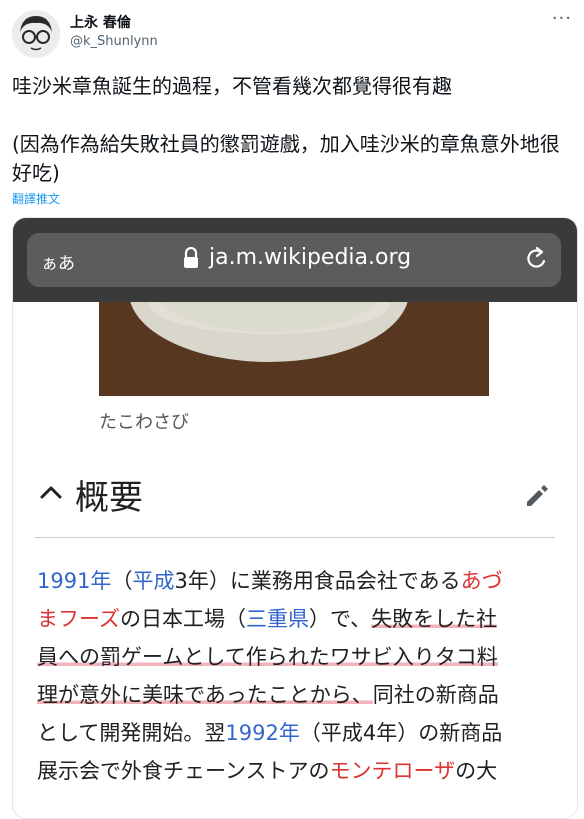 Image resolution: width=584 pixels, height=819 pixels. Describe the element at coordinates (100, 22) in the screenshot. I see `display-name: 上永 春倫` at that location.